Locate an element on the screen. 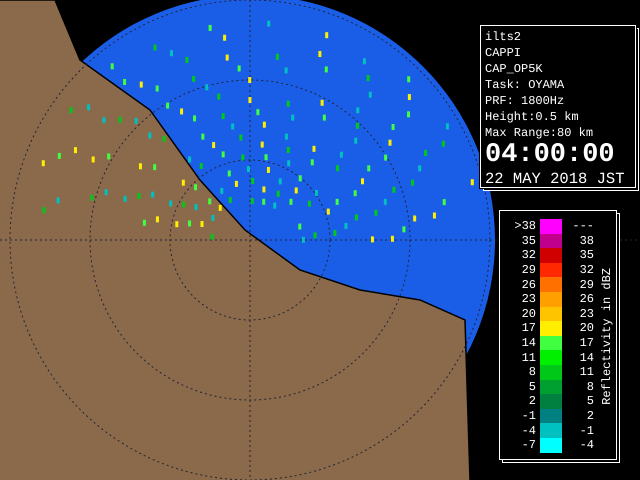 The width and height of the screenshot is (640, 480). legend-high-value: 8 is located at coordinates (590, 387).